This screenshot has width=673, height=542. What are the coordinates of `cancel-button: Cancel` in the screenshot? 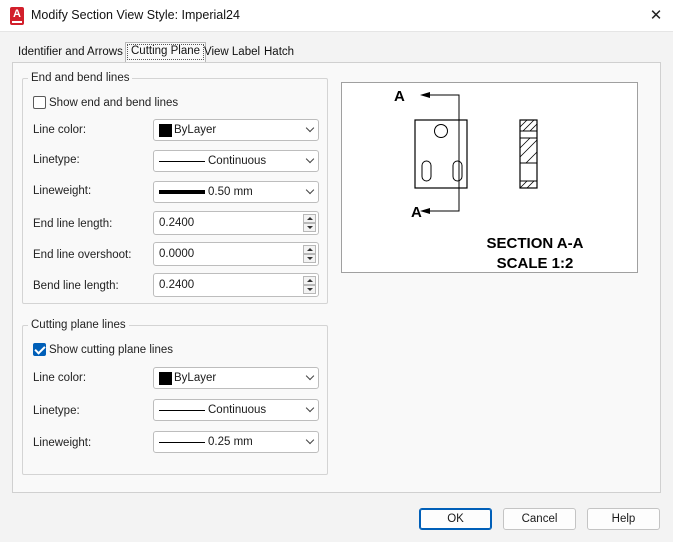 It's located at (539, 519).